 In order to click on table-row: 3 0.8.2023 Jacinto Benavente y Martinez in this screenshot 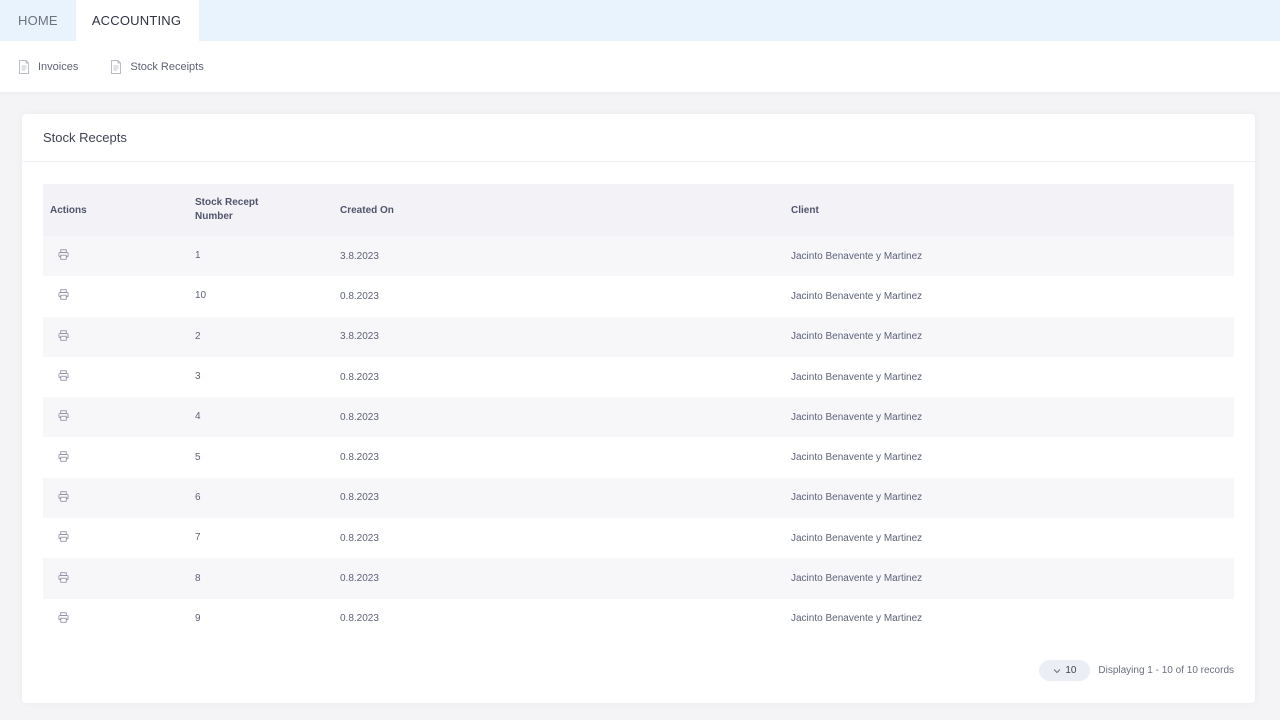, I will do `click(638, 377)`.